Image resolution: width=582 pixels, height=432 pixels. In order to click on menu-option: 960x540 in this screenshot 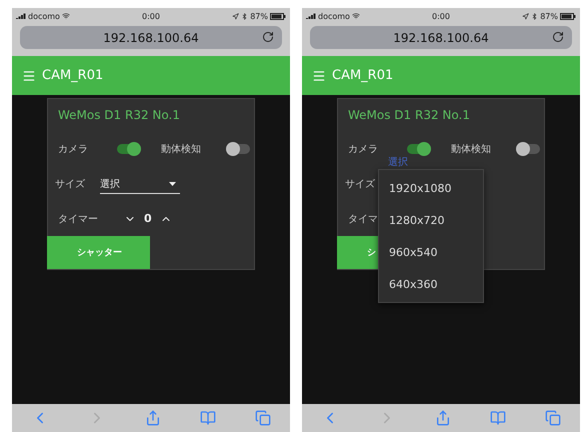, I will do `click(431, 252)`.